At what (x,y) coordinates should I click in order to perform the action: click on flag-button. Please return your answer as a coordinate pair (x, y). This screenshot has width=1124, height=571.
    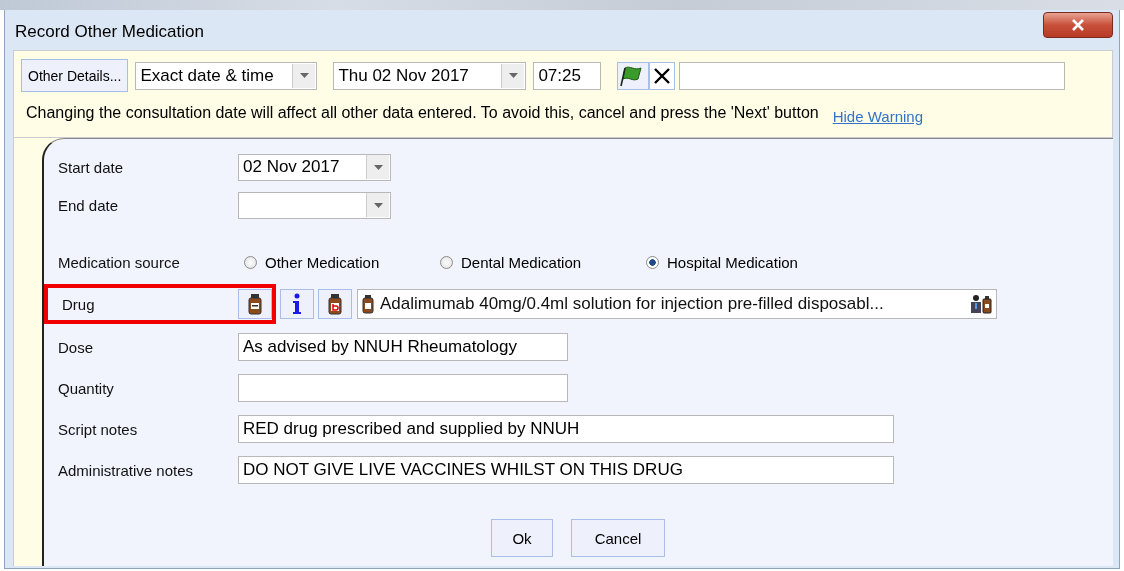
    Looking at the image, I should click on (633, 75).